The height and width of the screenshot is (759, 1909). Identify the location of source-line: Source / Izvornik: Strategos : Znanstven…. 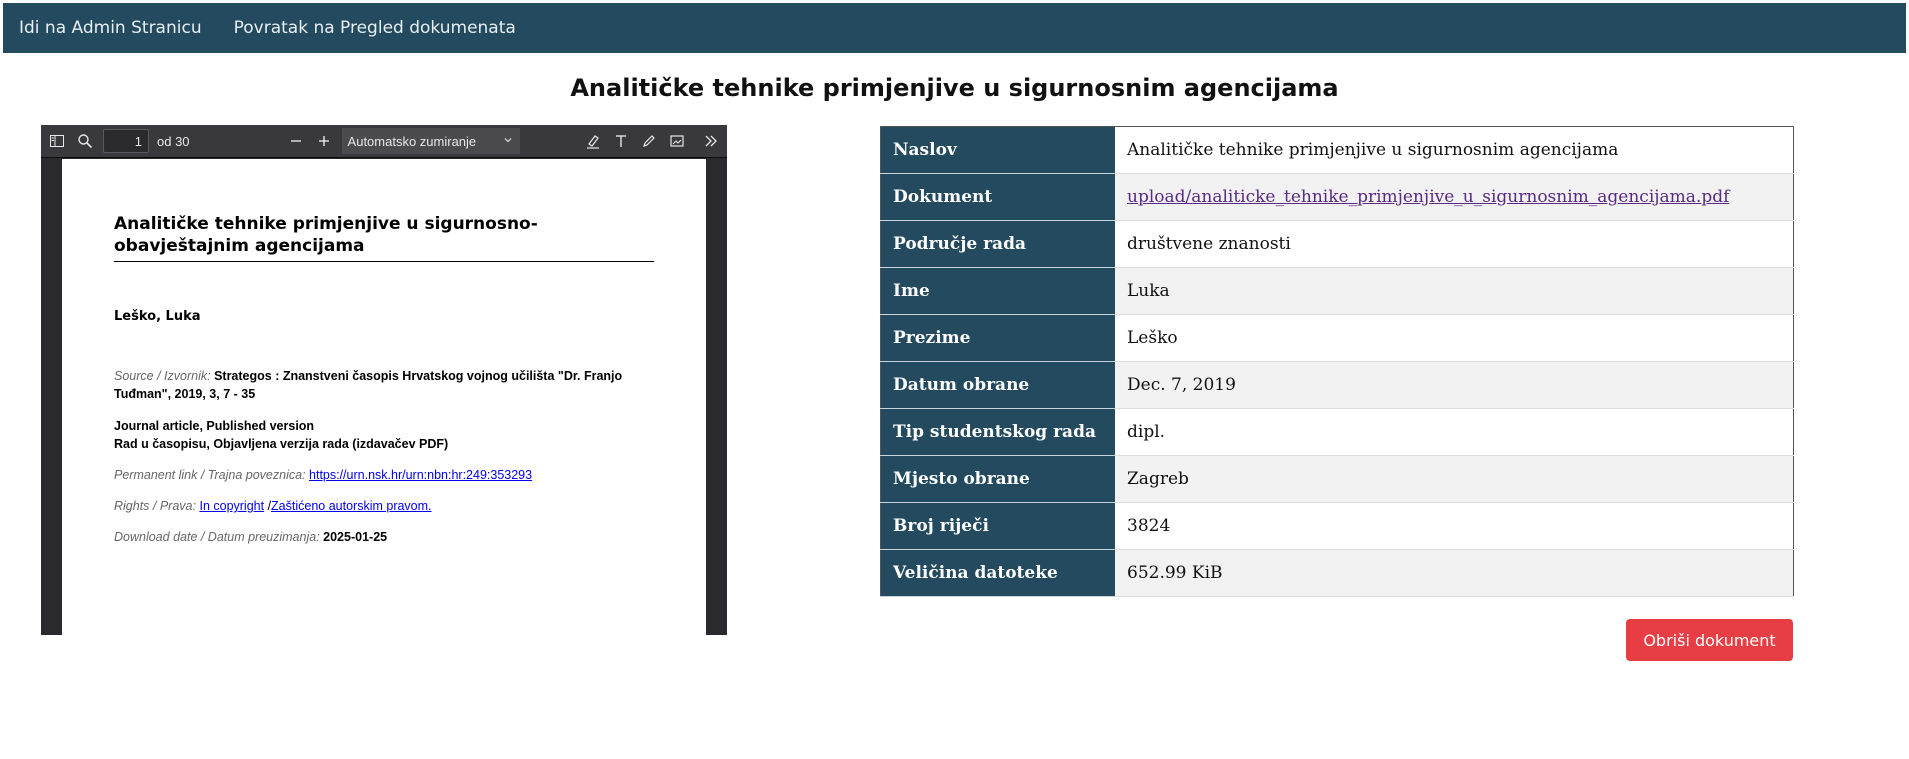
(384, 385).